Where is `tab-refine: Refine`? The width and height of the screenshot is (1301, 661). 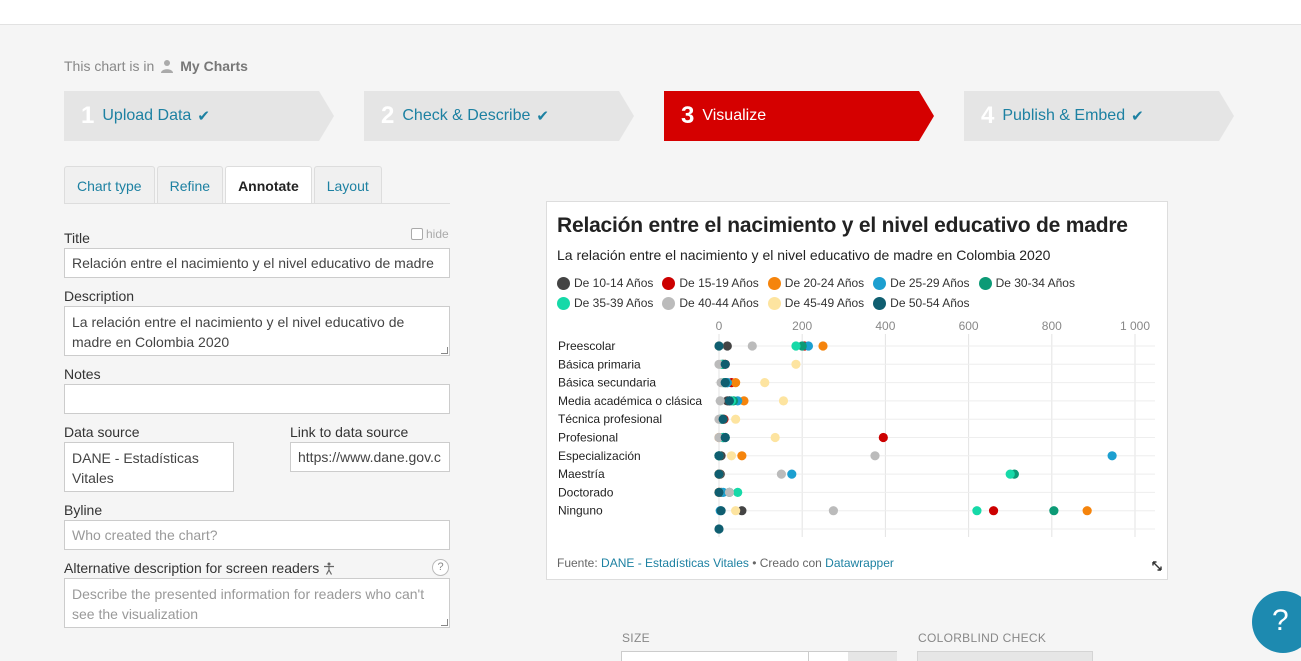
tab-refine: Refine is located at coordinates (190, 185).